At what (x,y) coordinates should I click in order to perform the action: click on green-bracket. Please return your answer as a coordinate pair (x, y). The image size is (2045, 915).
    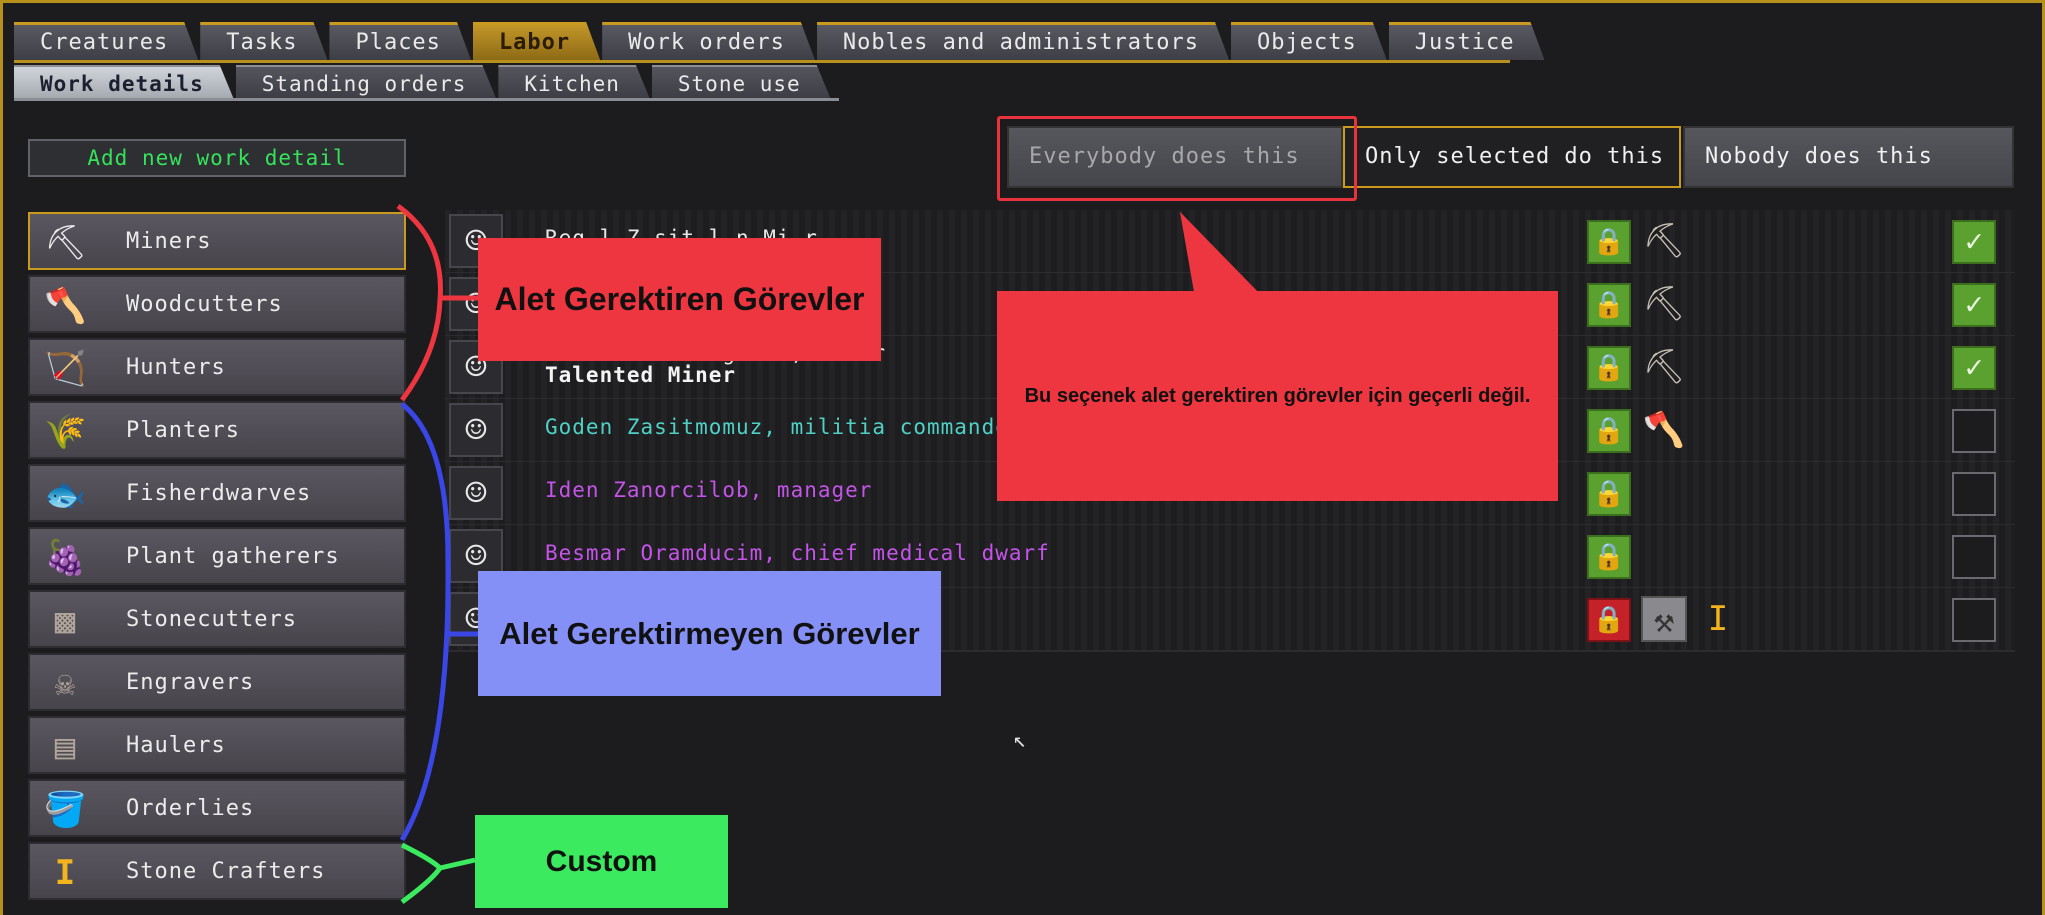
    Looking at the image, I should click on (422, 873).